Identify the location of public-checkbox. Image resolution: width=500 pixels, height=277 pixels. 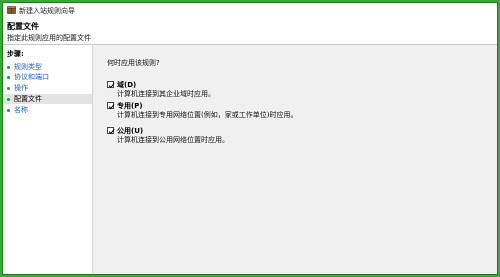
(111, 131).